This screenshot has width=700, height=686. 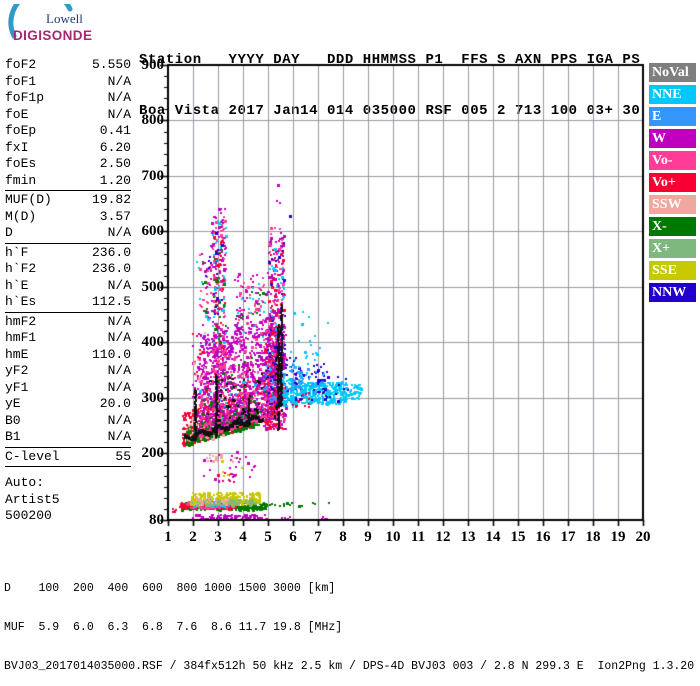 I want to click on y-axis-tick-label: 900, so click(x=153, y=65).